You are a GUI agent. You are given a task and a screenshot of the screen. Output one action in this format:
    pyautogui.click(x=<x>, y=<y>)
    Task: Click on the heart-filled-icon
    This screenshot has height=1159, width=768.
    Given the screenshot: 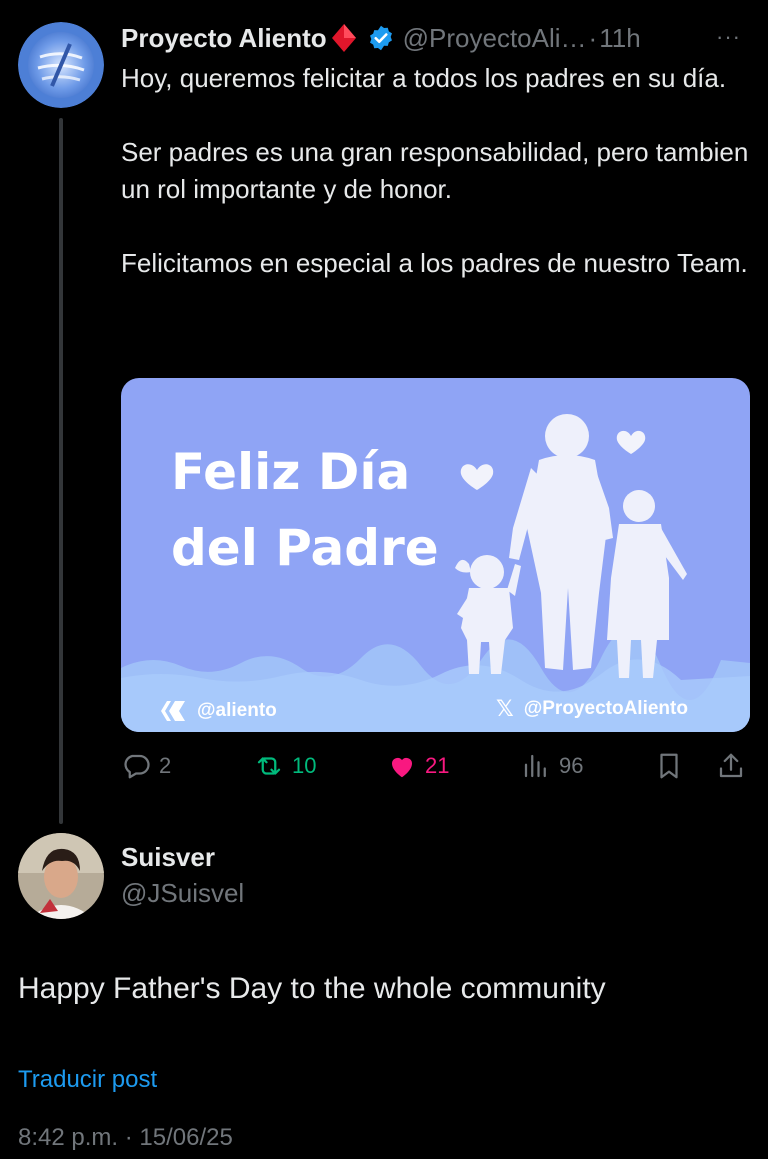 What is the action you would take?
    pyautogui.click(x=402, y=767)
    